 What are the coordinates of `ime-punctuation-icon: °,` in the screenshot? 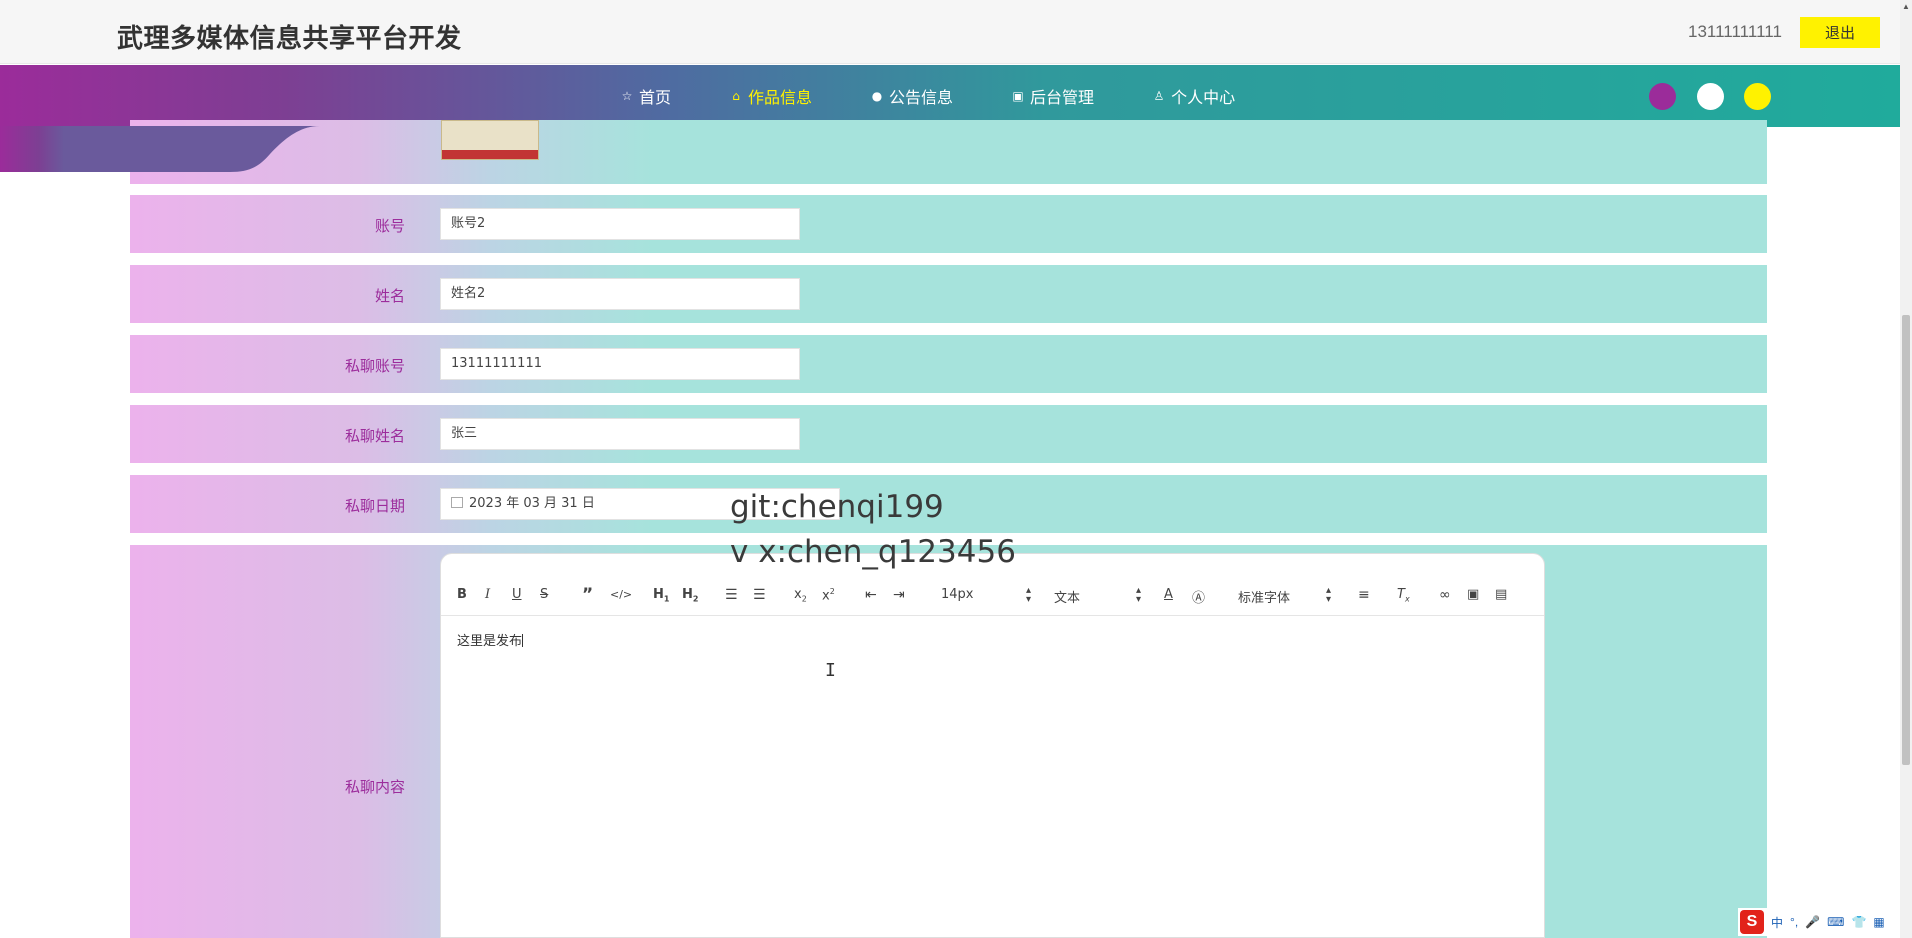 It's located at (1794, 922).